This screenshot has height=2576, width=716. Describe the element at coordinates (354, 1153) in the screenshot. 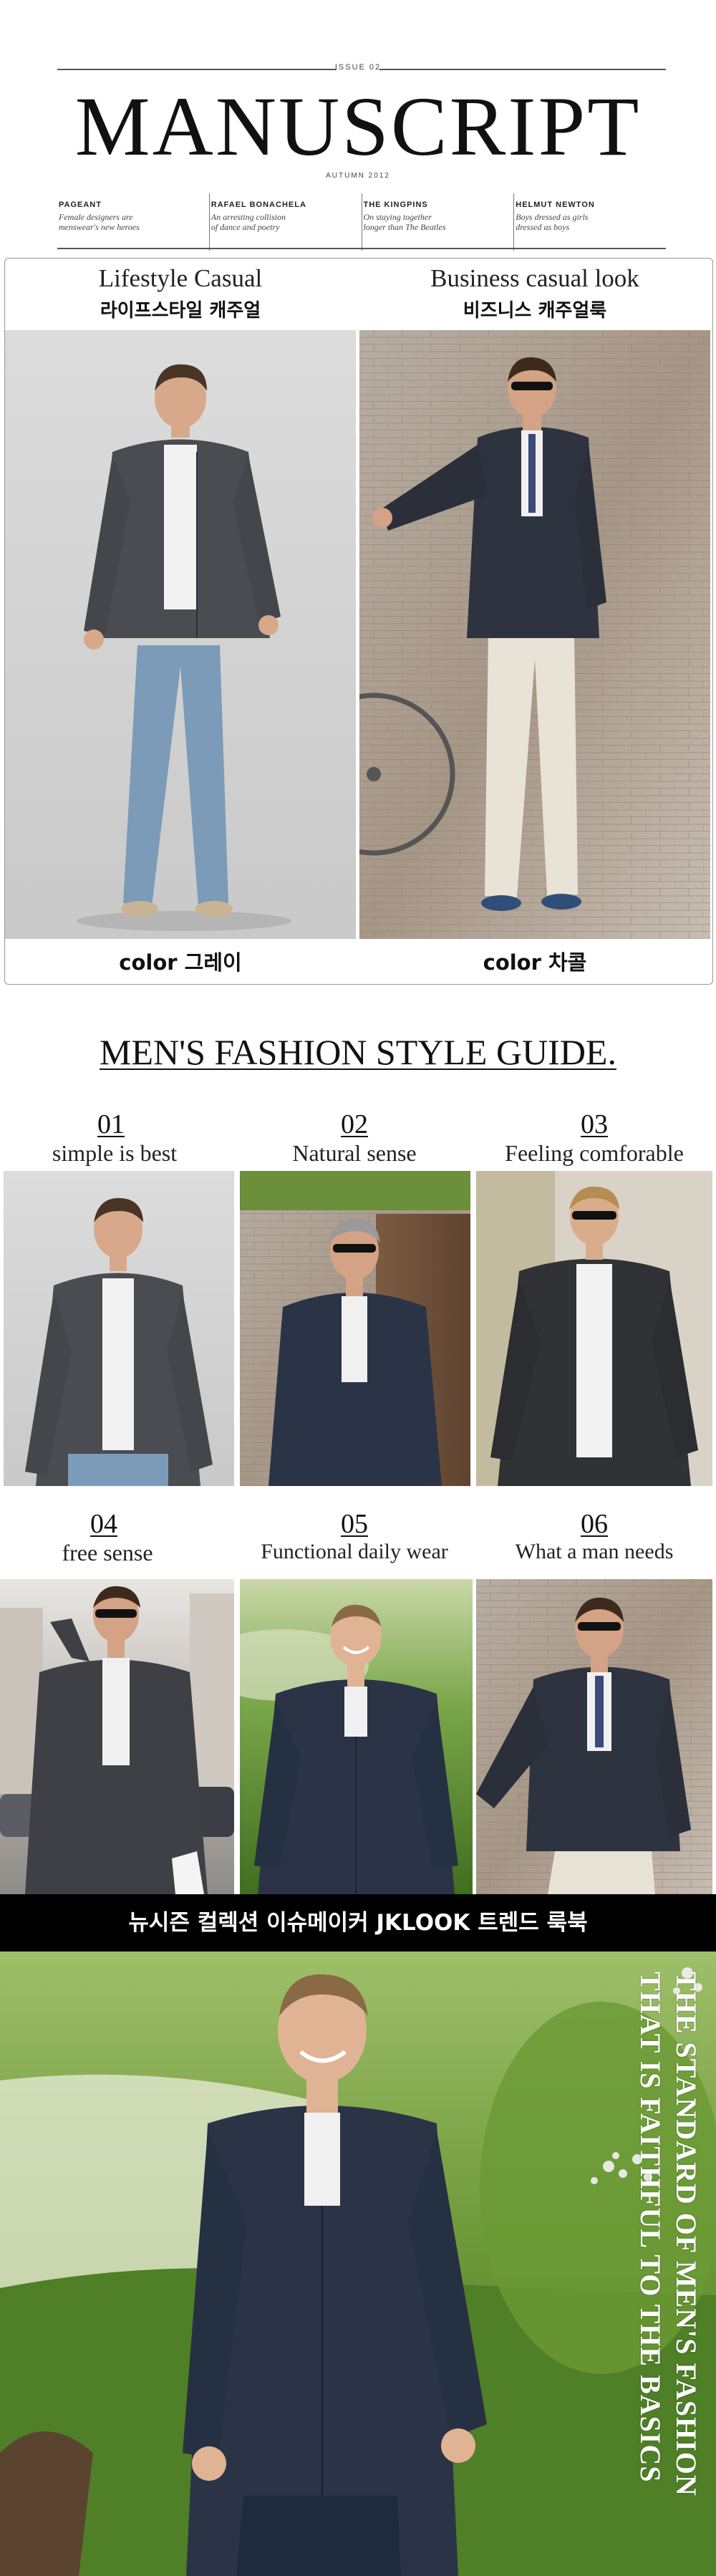

I see `guide-item-label: Natural sense` at that location.